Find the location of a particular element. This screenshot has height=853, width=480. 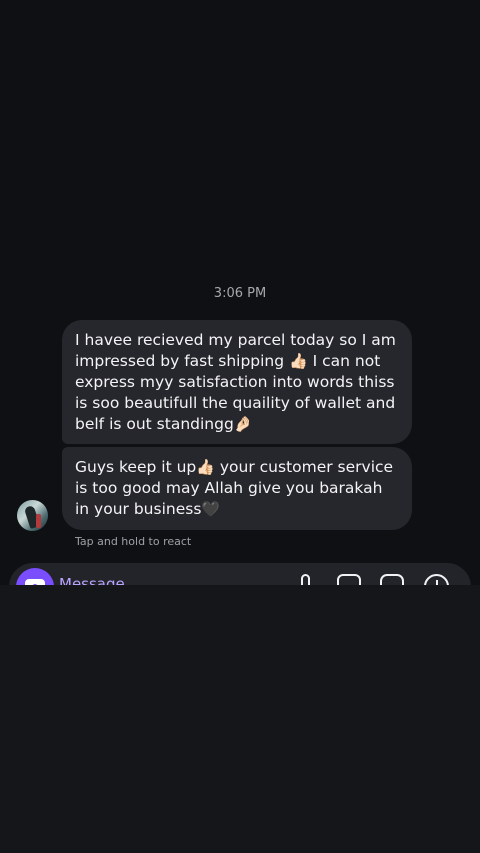

message-timestamp: 3:06 PM is located at coordinates (240, 293).